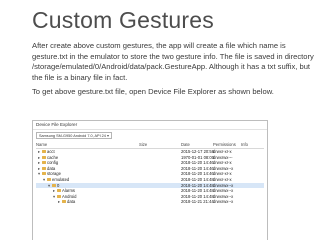 Image resolution: width=320 pixels, height=240 pixels. I want to click on file-name-label: Android, so click(69, 196).